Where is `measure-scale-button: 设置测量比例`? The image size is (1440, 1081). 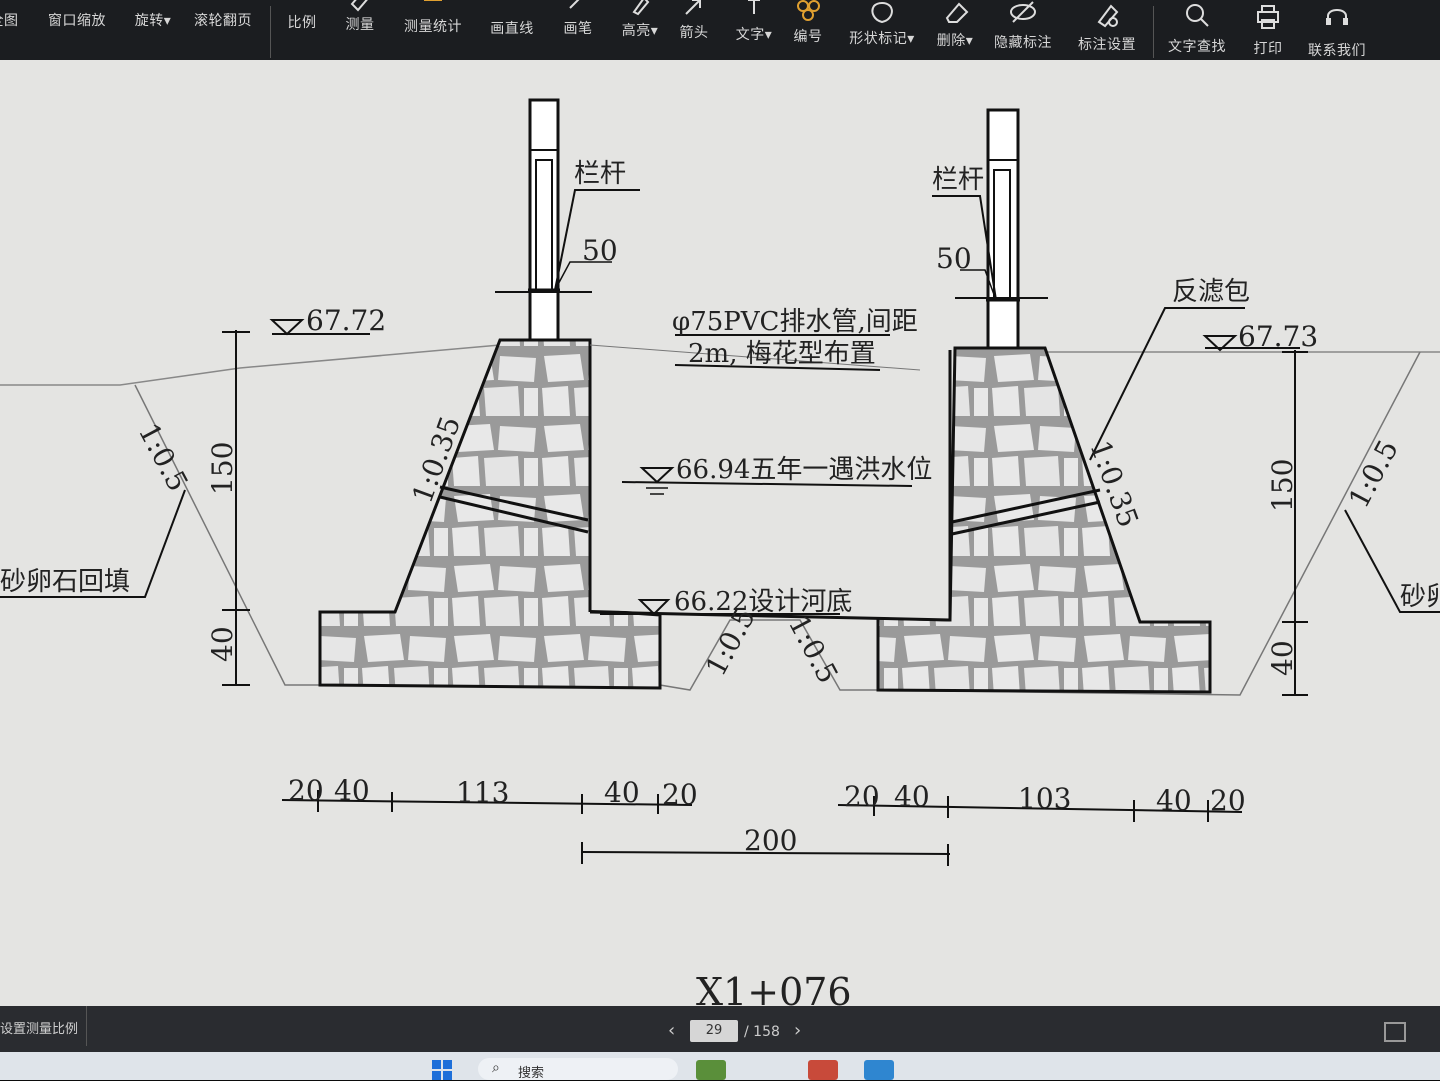
measure-scale-button: 设置测量比例 is located at coordinates (43, 1026).